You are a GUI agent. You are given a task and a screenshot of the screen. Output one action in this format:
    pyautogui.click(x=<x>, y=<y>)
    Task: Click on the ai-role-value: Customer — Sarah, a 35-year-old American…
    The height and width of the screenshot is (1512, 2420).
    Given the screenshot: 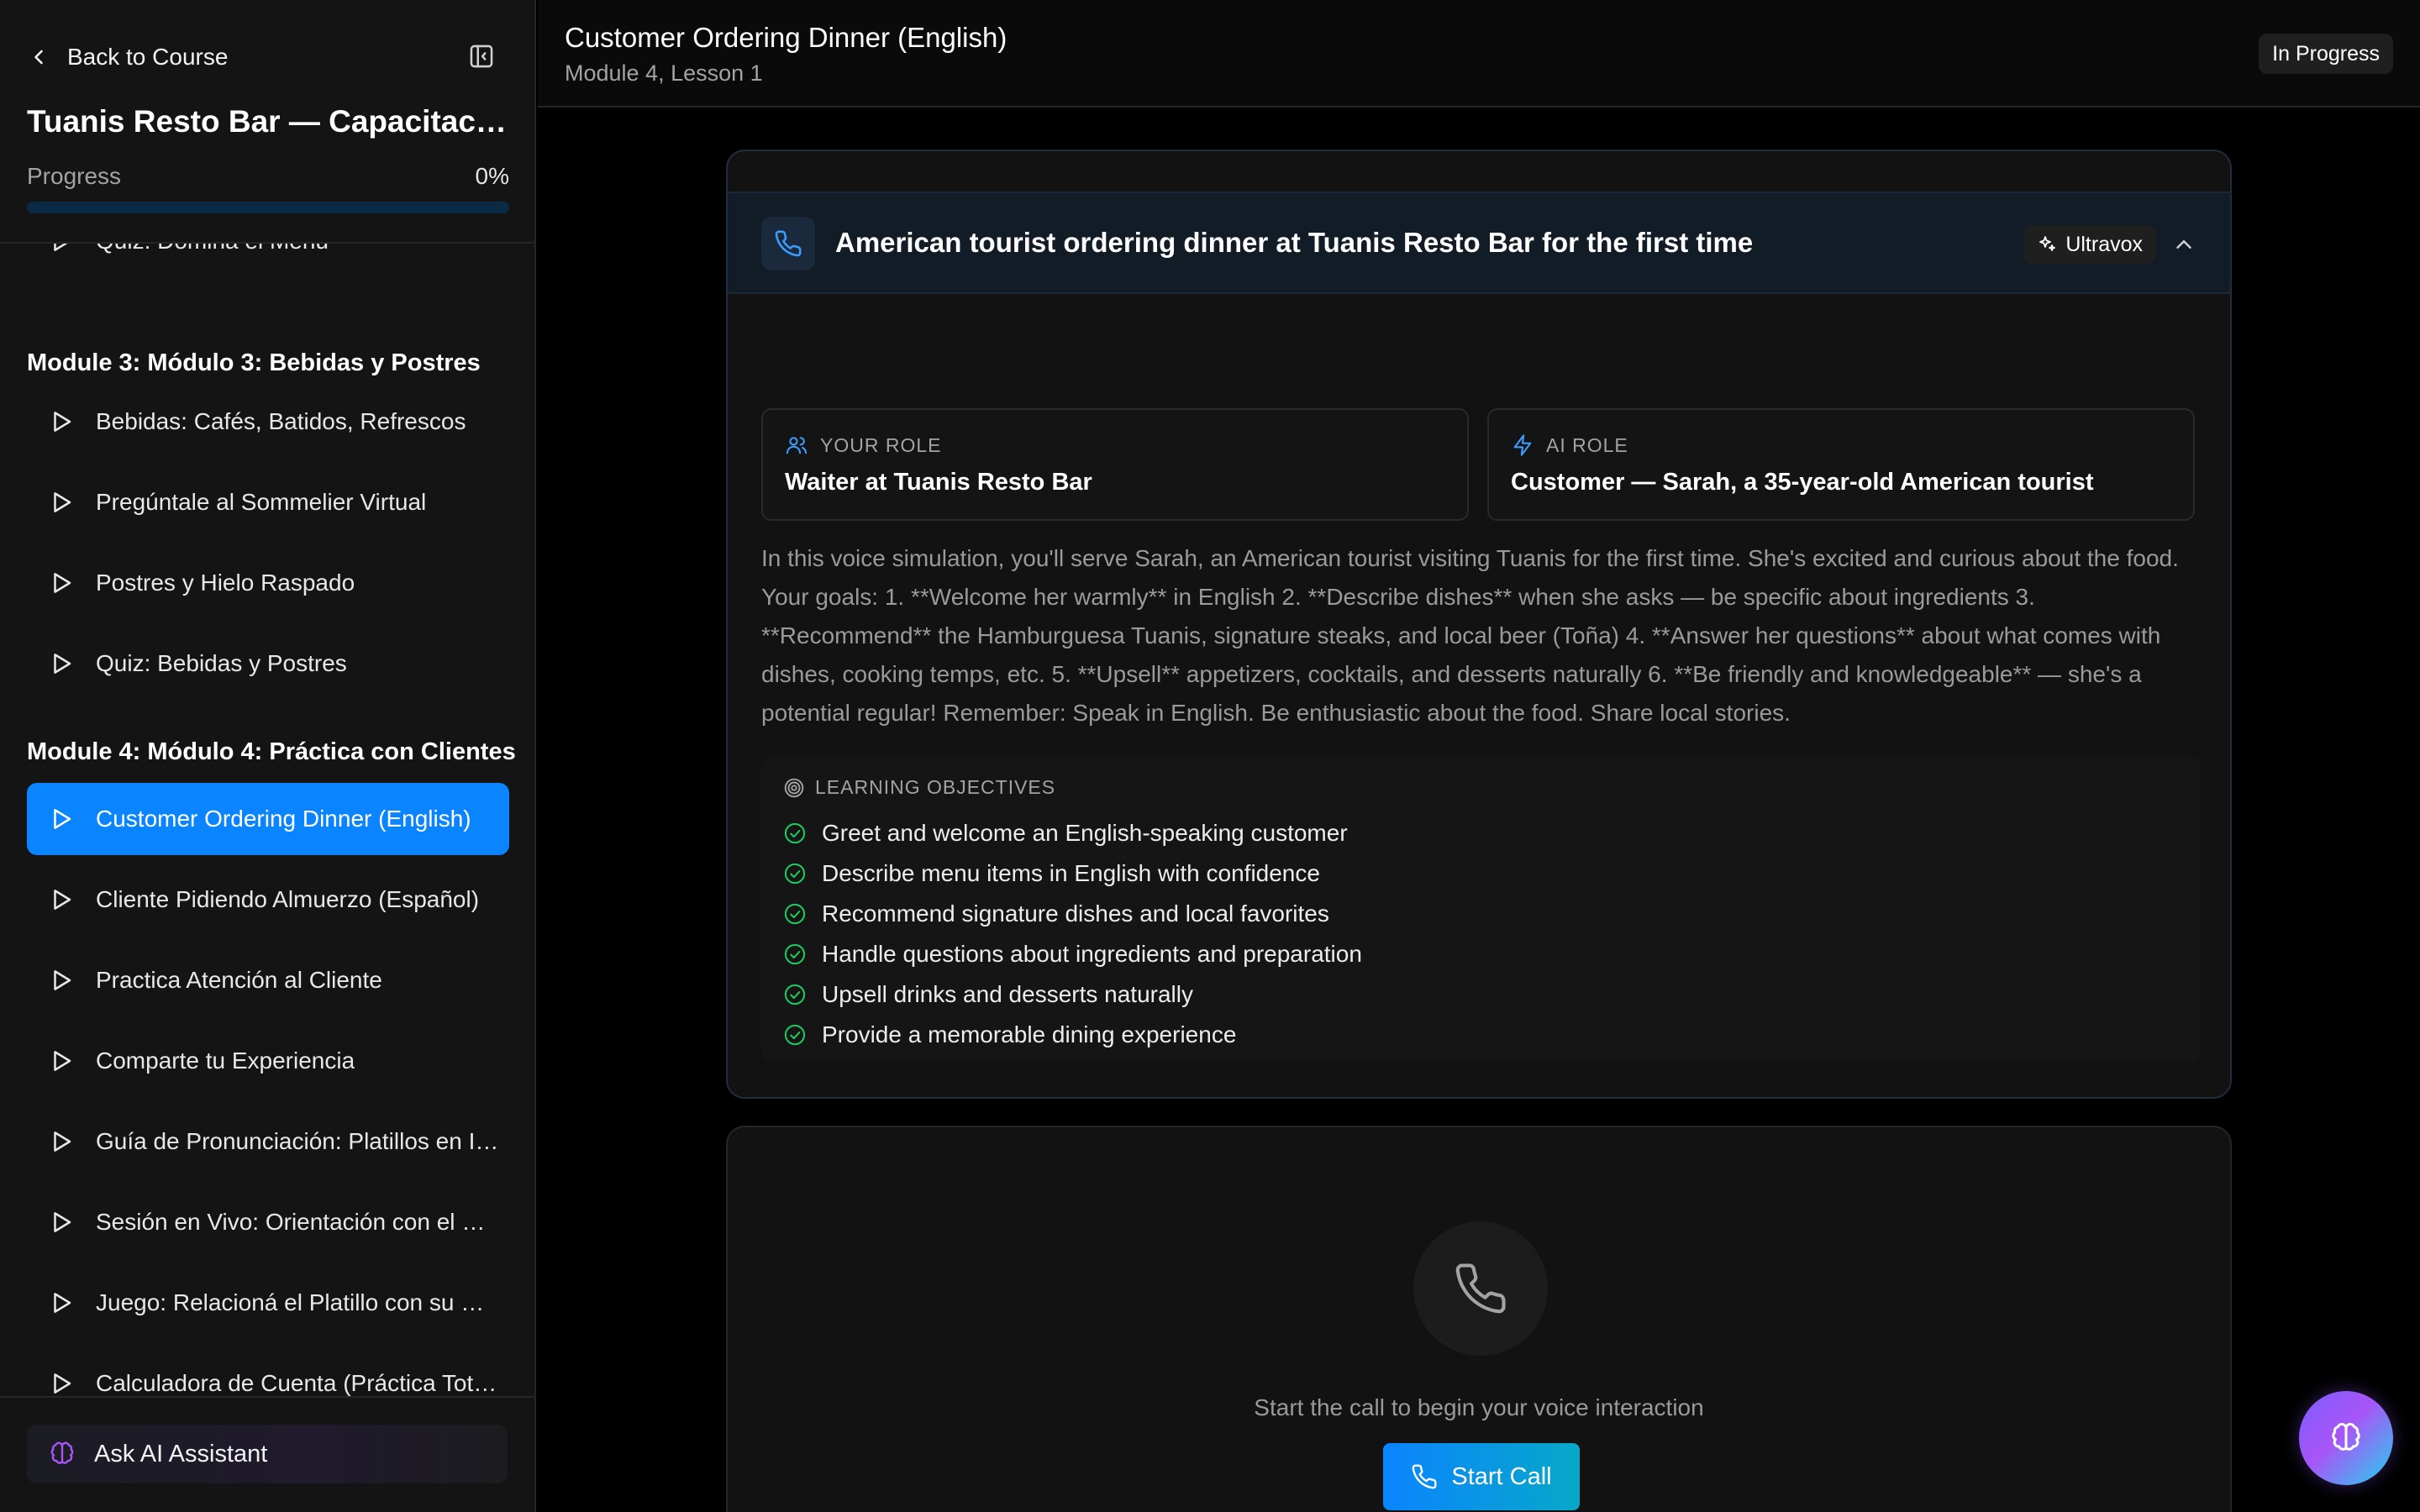 What is the action you would take?
    pyautogui.click(x=1802, y=482)
    